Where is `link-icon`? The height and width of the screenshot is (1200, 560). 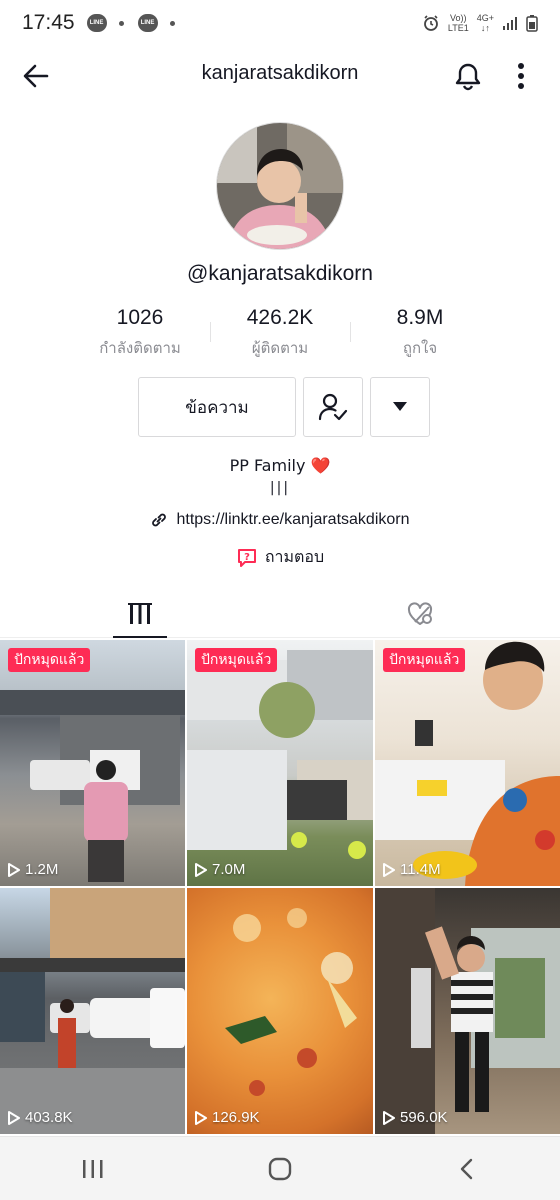 link-icon is located at coordinates (159, 520).